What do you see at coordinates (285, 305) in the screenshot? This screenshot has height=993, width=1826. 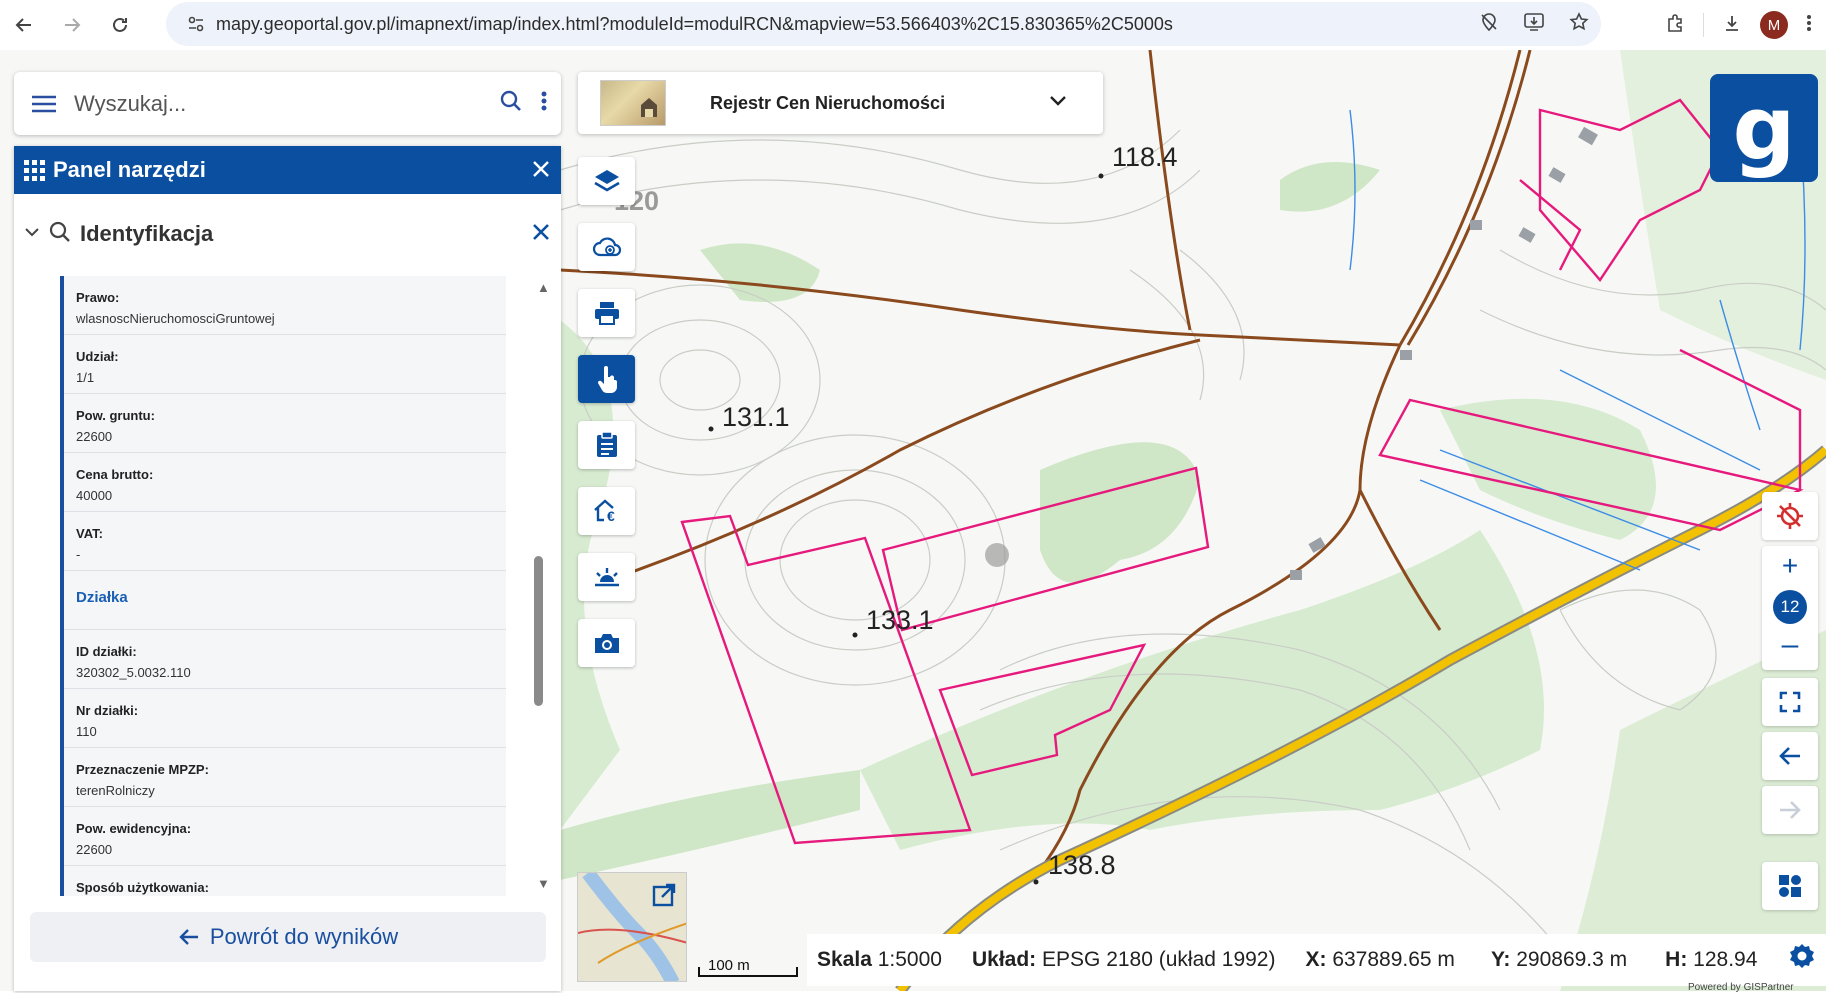 I see `detail-row: Prawo: wlasnoscNieruchomosciGruntowej` at bounding box center [285, 305].